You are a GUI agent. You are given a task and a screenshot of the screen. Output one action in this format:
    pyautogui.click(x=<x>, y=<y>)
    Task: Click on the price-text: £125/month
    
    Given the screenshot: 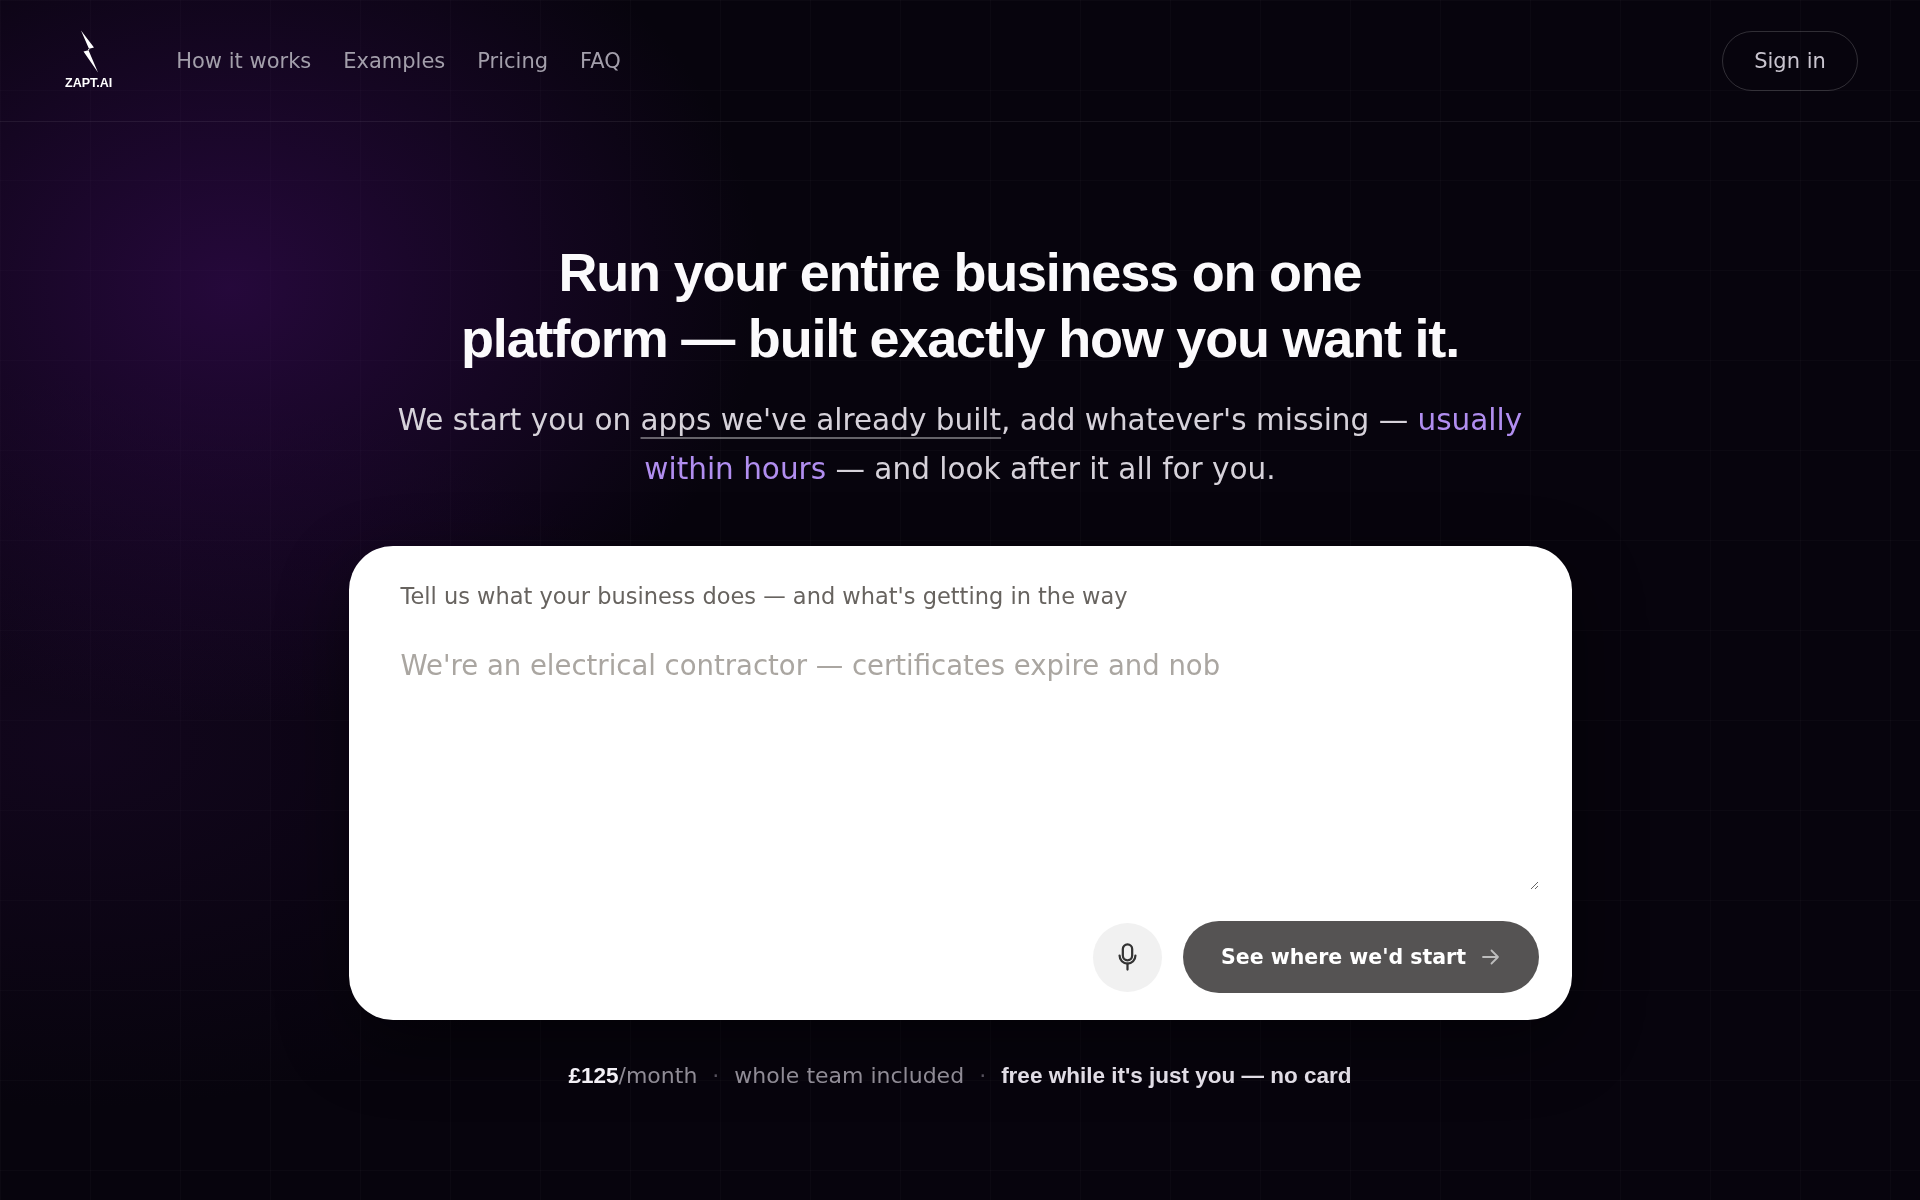 What is the action you would take?
    pyautogui.click(x=633, y=1076)
    